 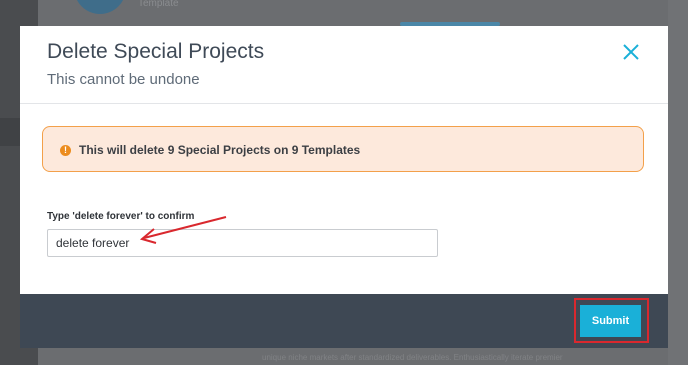 What do you see at coordinates (158, 4) in the screenshot?
I see `background-subtitle: Template` at bounding box center [158, 4].